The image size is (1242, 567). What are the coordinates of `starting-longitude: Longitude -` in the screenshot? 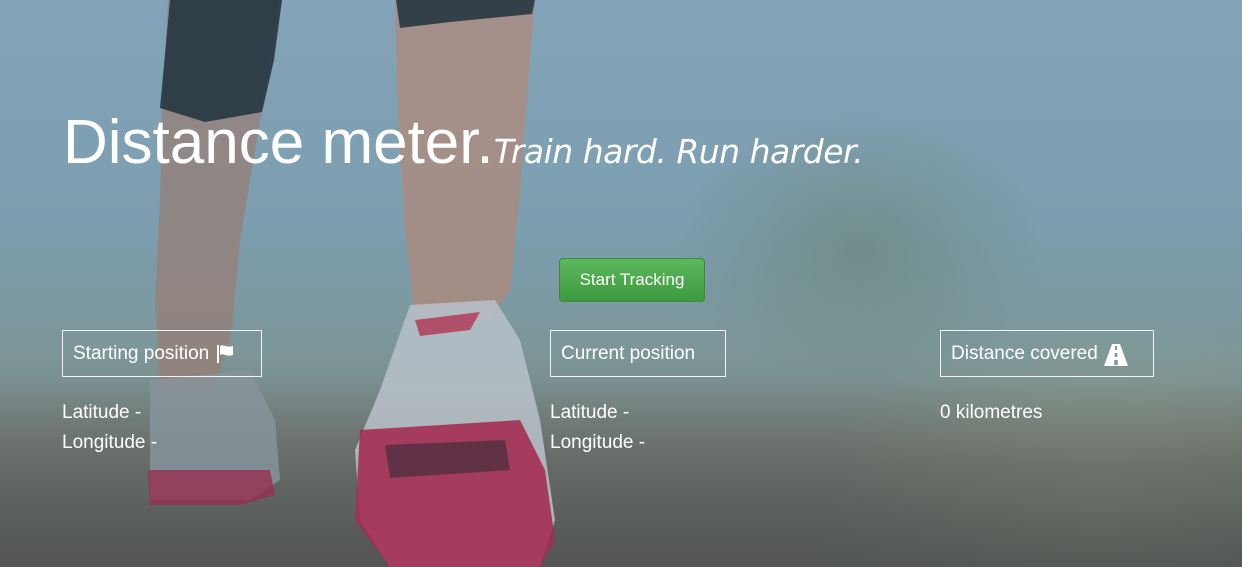 It's located at (110, 442).